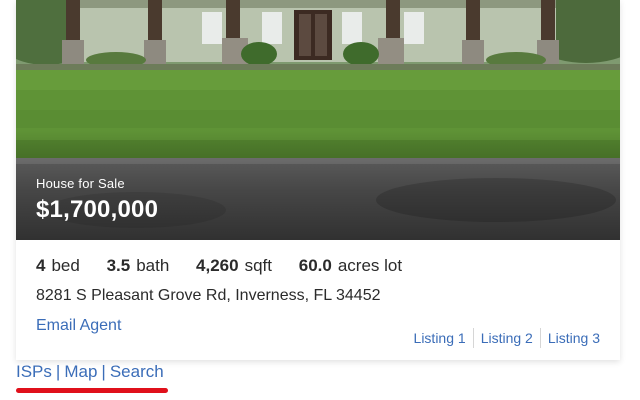  What do you see at coordinates (258, 265) in the screenshot?
I see `stat-sqft-unit: sqft` at bounding box center [258, 265].